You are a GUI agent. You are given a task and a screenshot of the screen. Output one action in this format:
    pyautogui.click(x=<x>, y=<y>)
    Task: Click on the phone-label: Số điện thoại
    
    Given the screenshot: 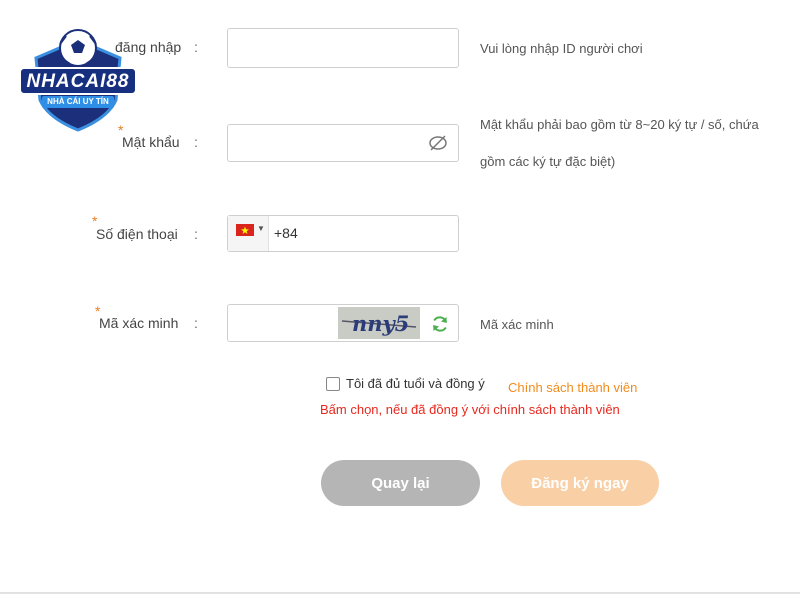 What is the action you would take?
    pyautogui.click(x=137, y=234)
    